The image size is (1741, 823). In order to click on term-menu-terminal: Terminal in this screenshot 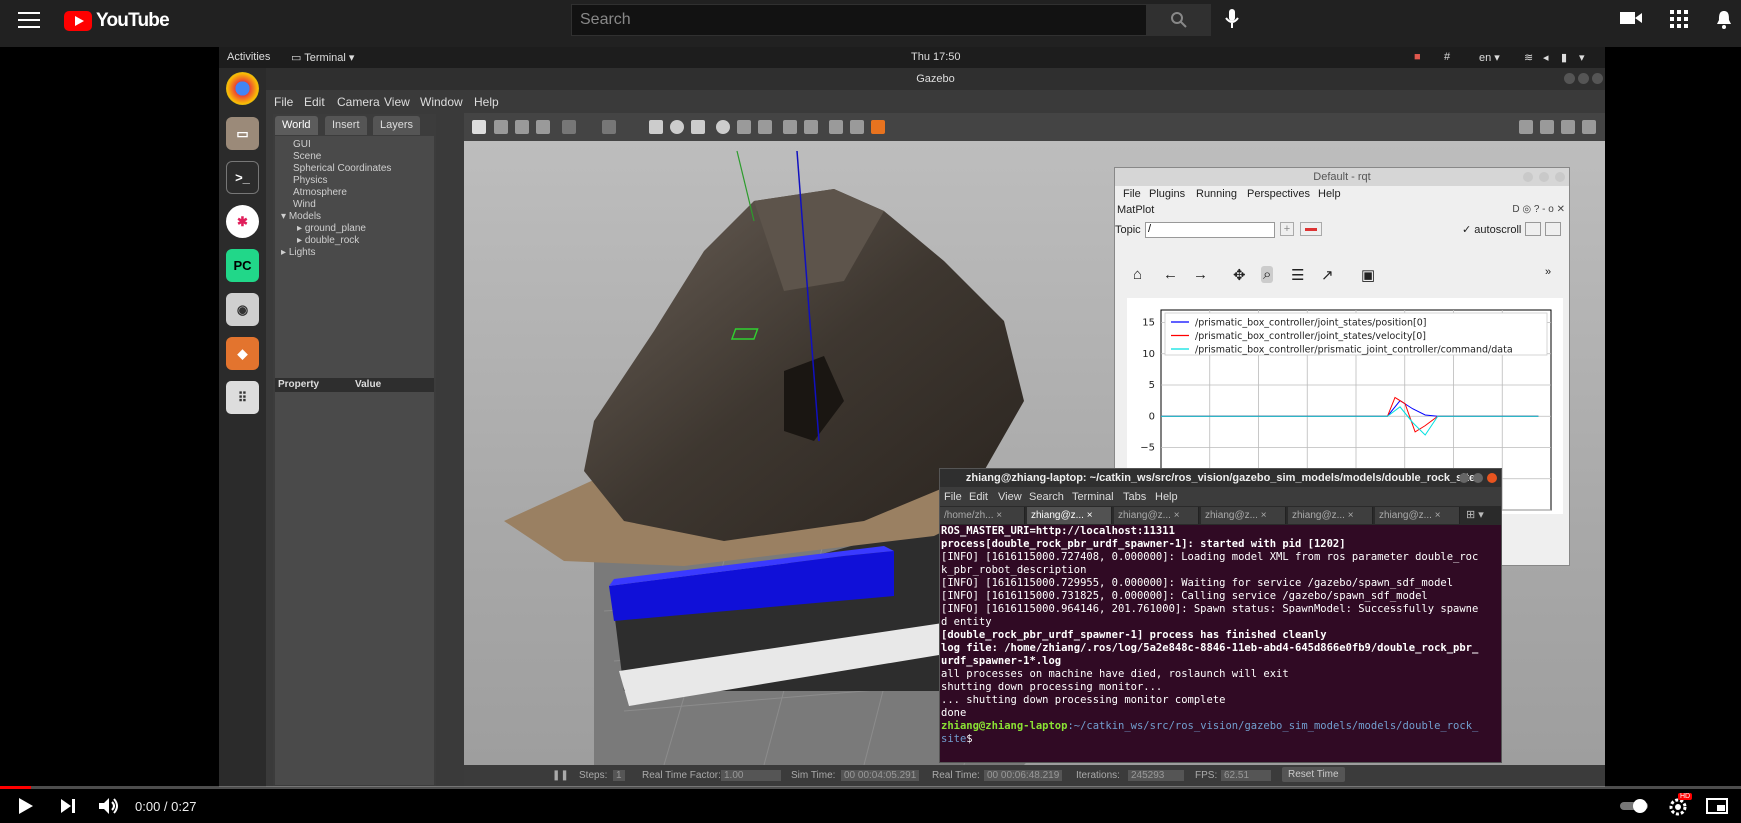, I will do `click(1093, 497)`.